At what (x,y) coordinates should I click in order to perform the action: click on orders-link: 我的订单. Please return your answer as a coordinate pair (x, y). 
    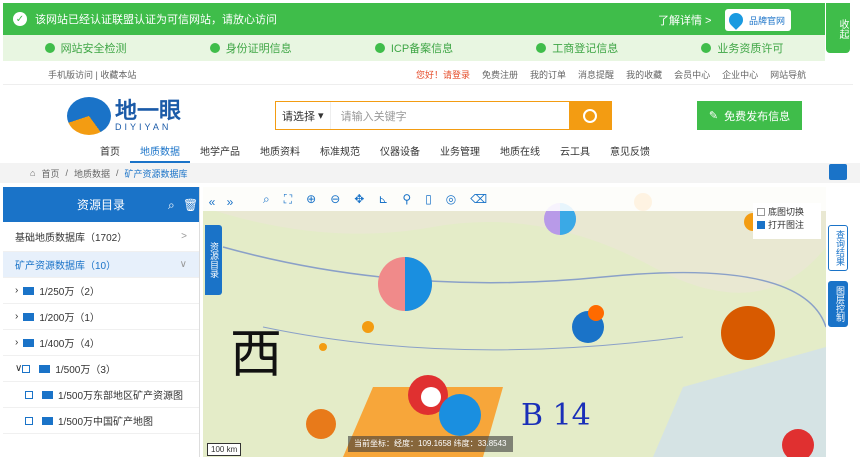
    Looking at the image, I should click on (548, 74).